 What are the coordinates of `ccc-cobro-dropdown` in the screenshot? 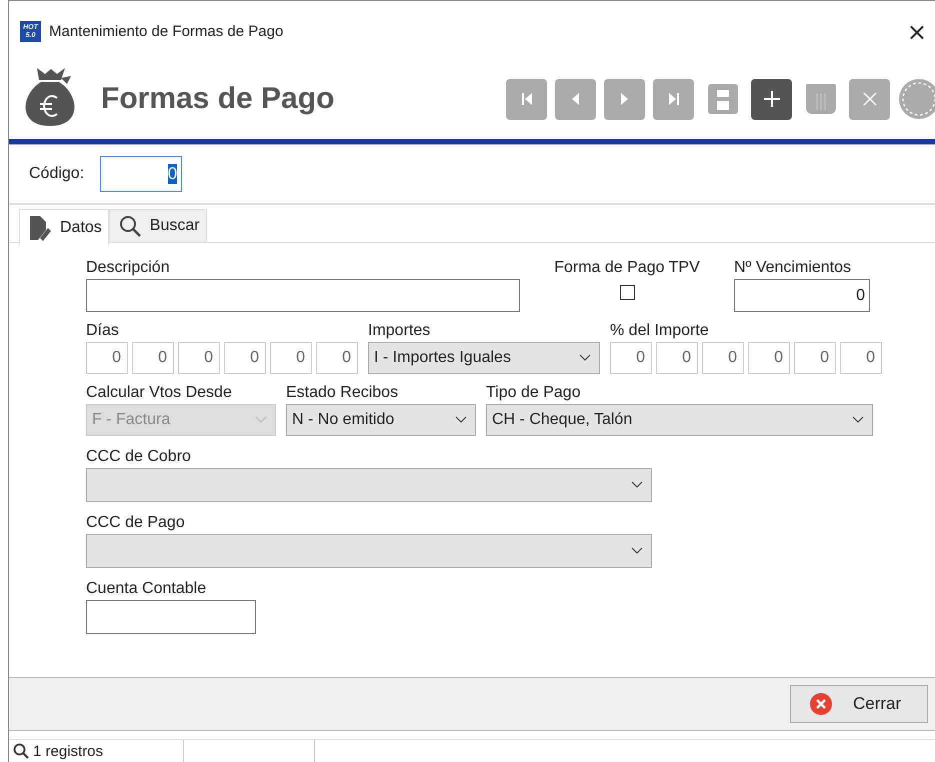 It's located at (369, 485).